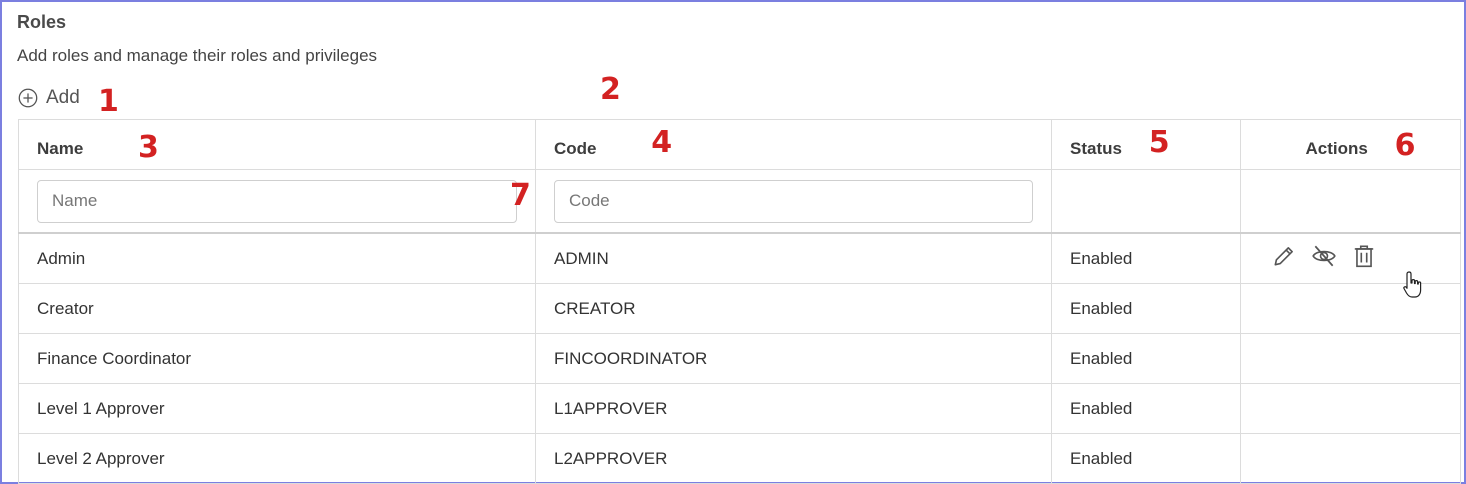 The width and height of the screenshot is (1466, 484). I want to click on table-row: Level 2 Approver L2APPROVER Enabled, so click(739, 458).